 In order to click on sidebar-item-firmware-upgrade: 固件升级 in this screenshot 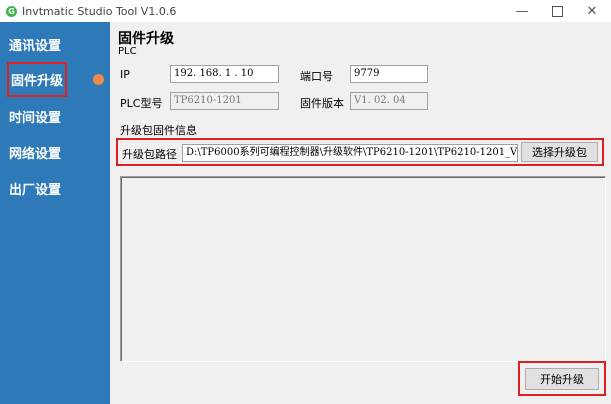, I will do `click(55, 79)`.